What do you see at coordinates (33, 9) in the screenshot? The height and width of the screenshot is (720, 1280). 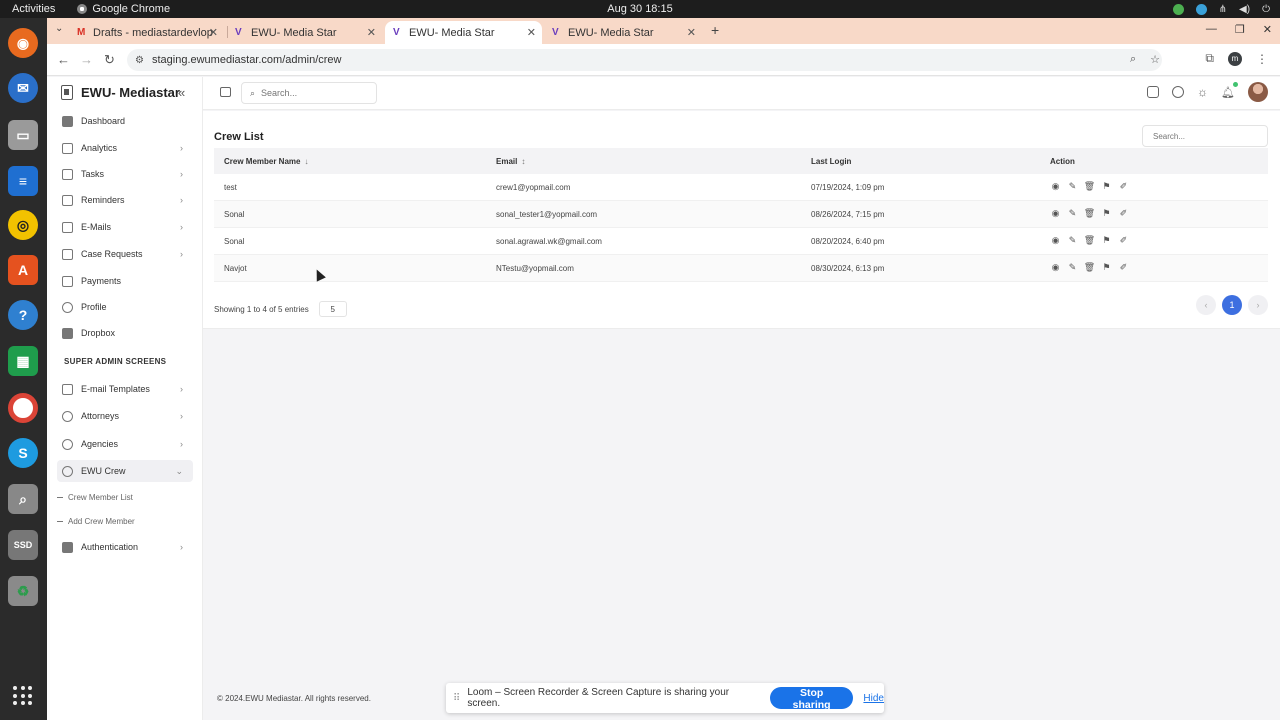 I see `activities-button: Activities` at bounding box center [33, 9].